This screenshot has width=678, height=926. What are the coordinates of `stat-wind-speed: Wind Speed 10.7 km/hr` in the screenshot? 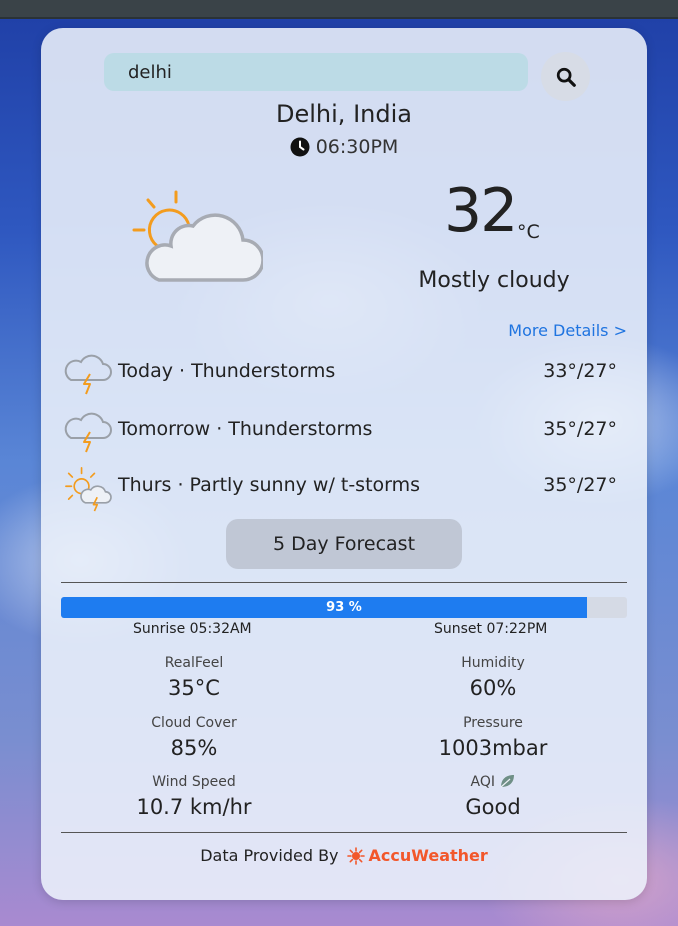 It's located at (194, 796).